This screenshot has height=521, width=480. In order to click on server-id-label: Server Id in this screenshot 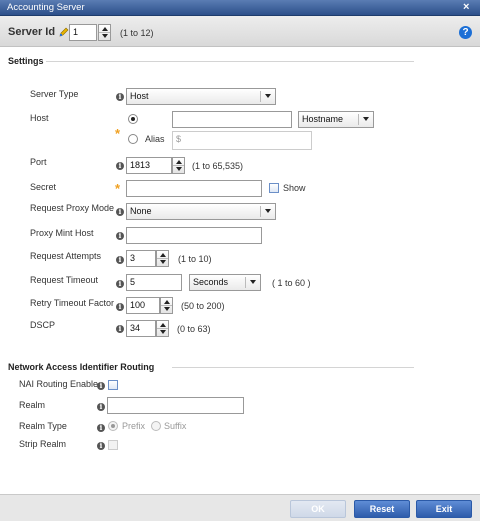, I will do `click(32, 32)`.